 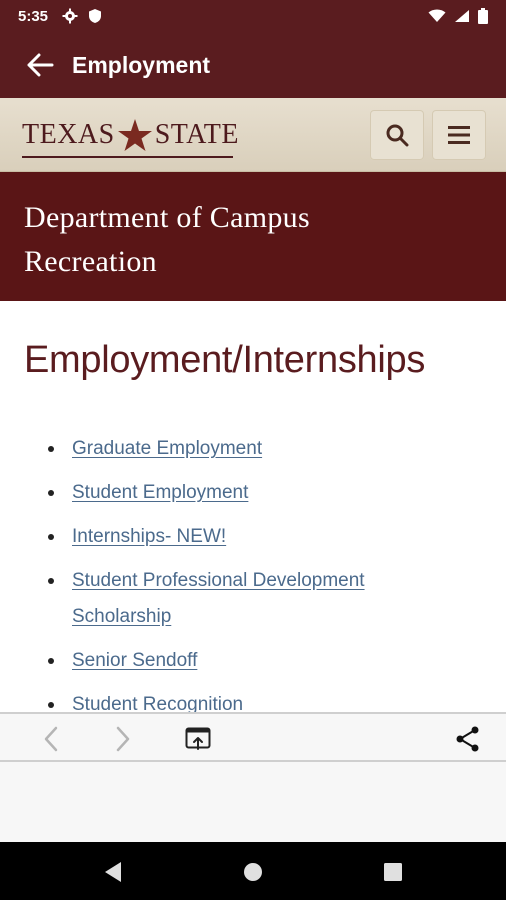 What do you see at coordinates (258, 699) in the screenshot?
I see `list-item: Student Recognition` at bounding box center [258, 699].